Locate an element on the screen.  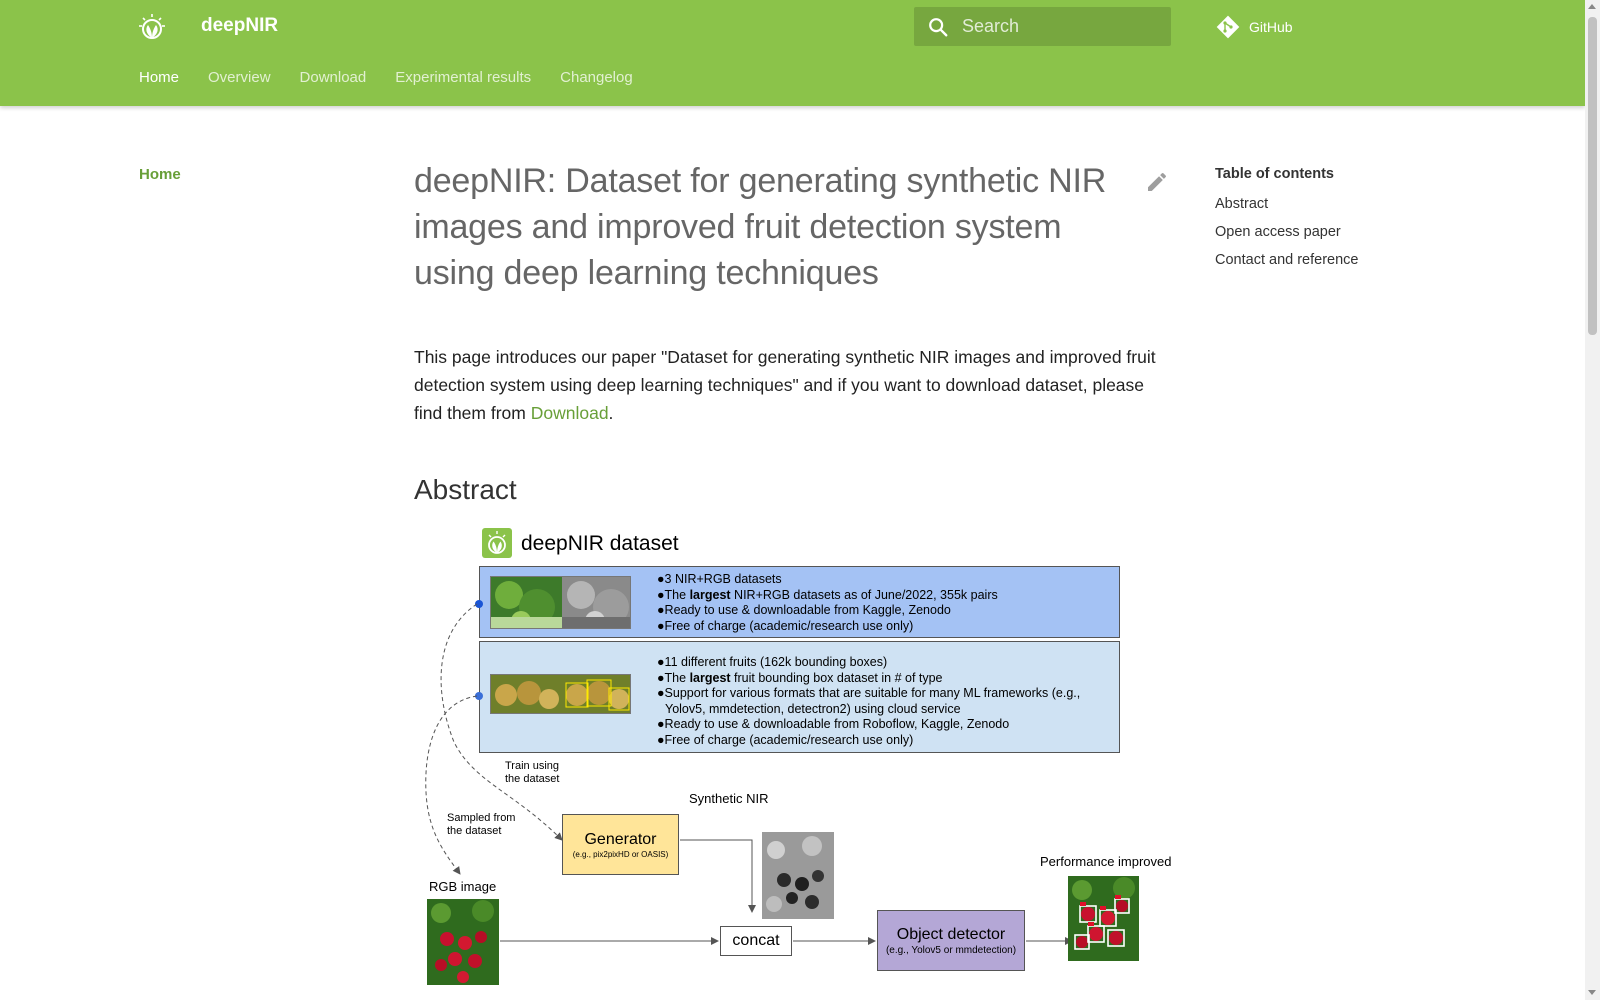
synthetic-nir-label: Synthetic NIR is located at coordinates (729, 798).